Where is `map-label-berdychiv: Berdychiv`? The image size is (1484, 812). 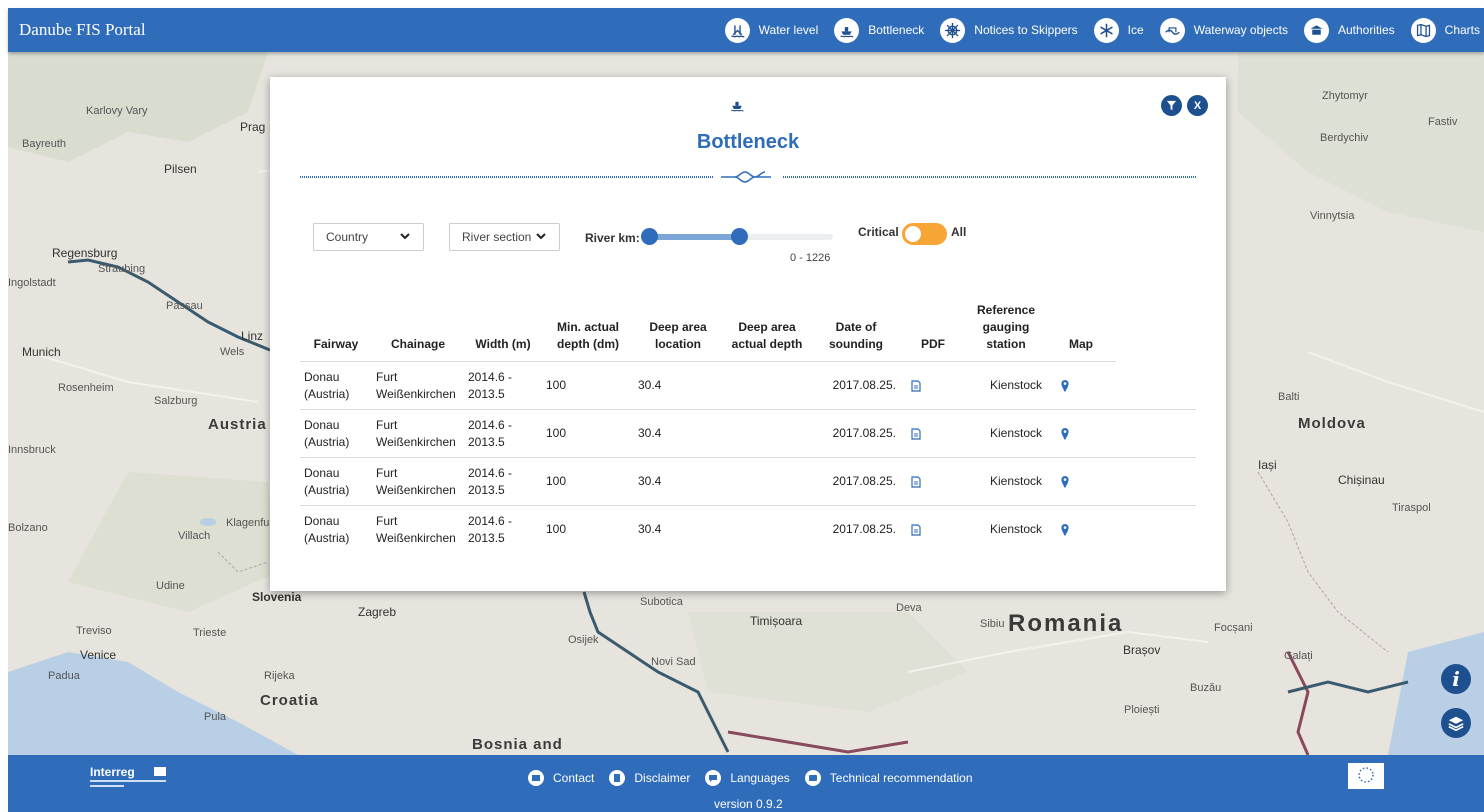
map-label-berdychiv: Berdychiv is located at coordinates (1344, 138).